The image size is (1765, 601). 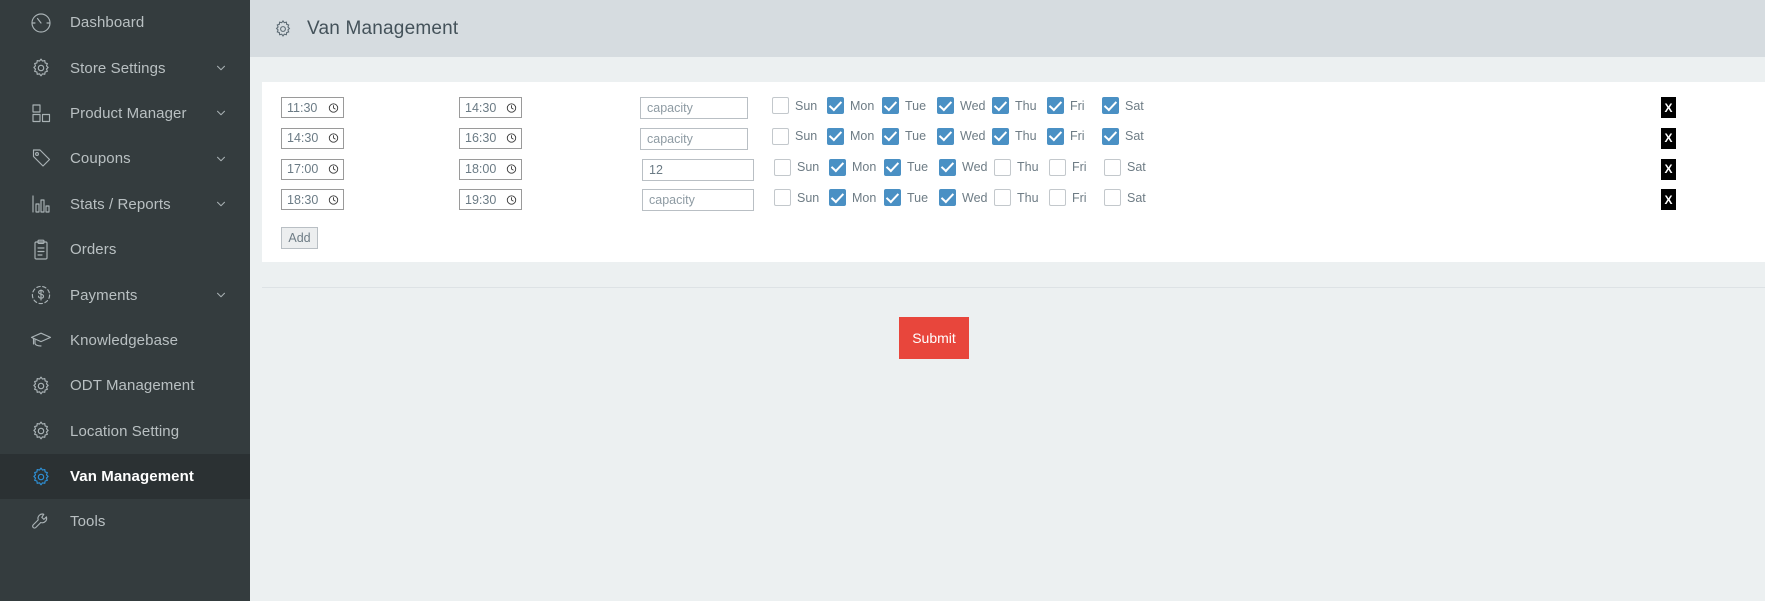 I want to click on start-time-input: 18:30, so click(x=312, y=200).